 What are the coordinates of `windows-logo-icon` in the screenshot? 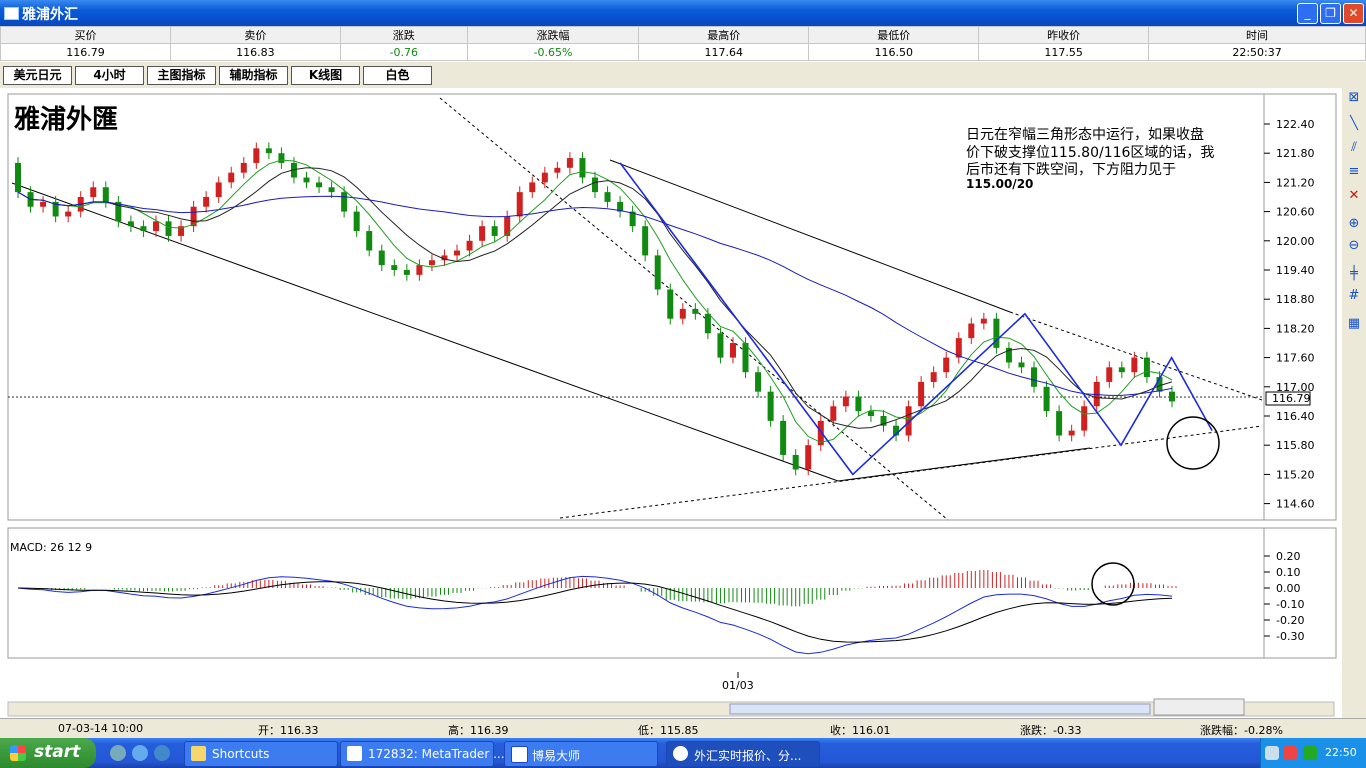 It's located at (18, 753).